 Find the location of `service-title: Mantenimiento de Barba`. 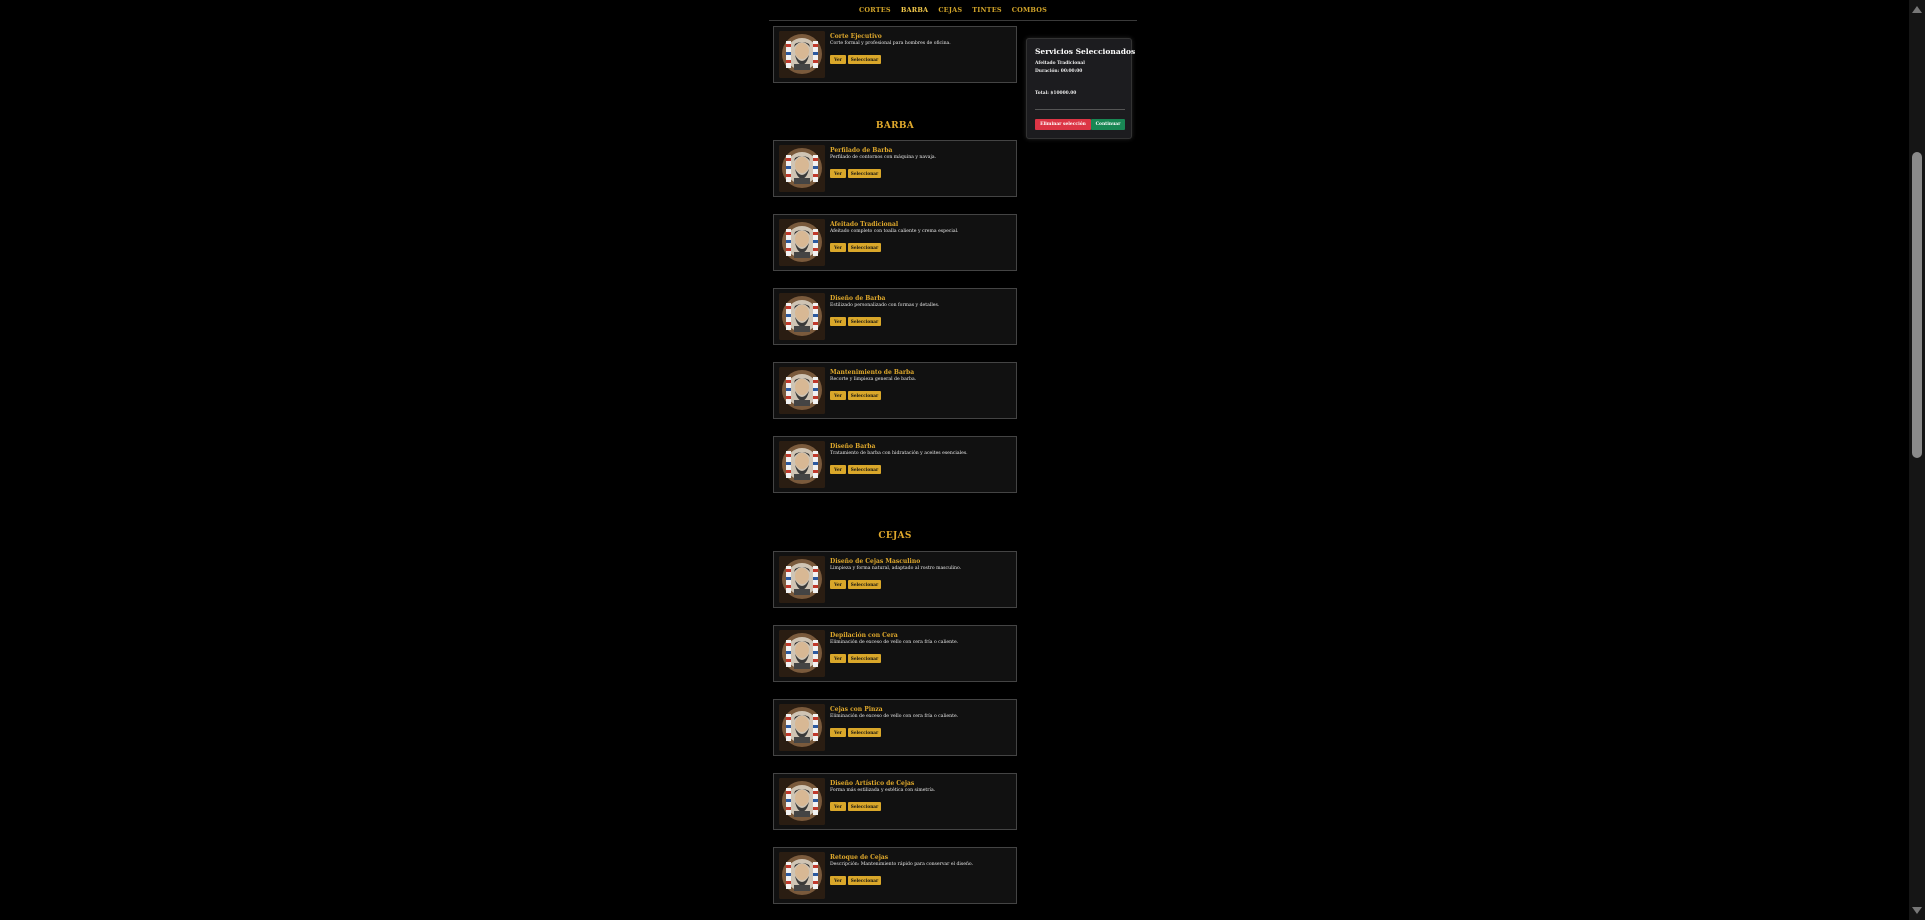

service-title: Mantenimiento de Barba is located at coordinates (872, 372).